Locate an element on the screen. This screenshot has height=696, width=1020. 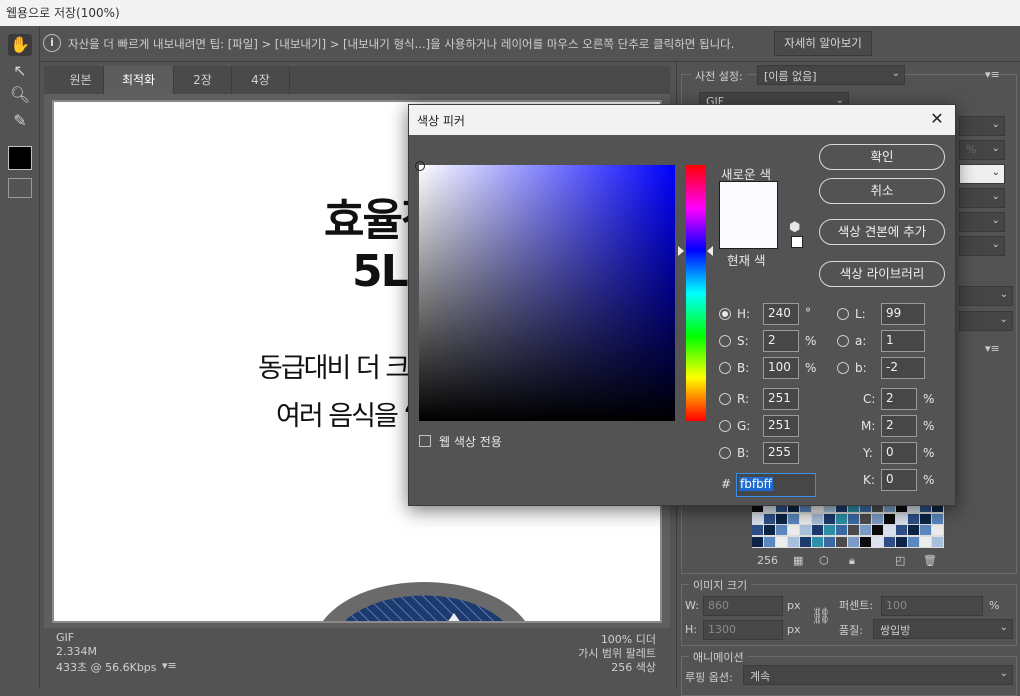
l-input: 99 is located at coordinates (903, 314).